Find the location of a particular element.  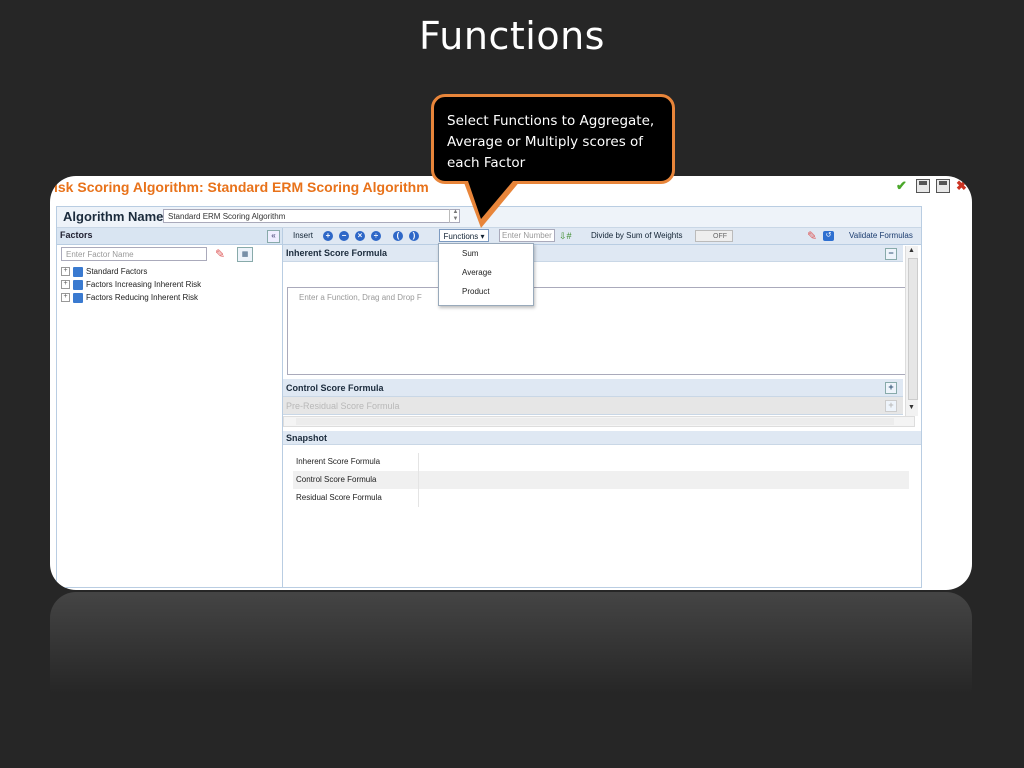

close-paren-icon: ) is located at coordinates (414, 236).